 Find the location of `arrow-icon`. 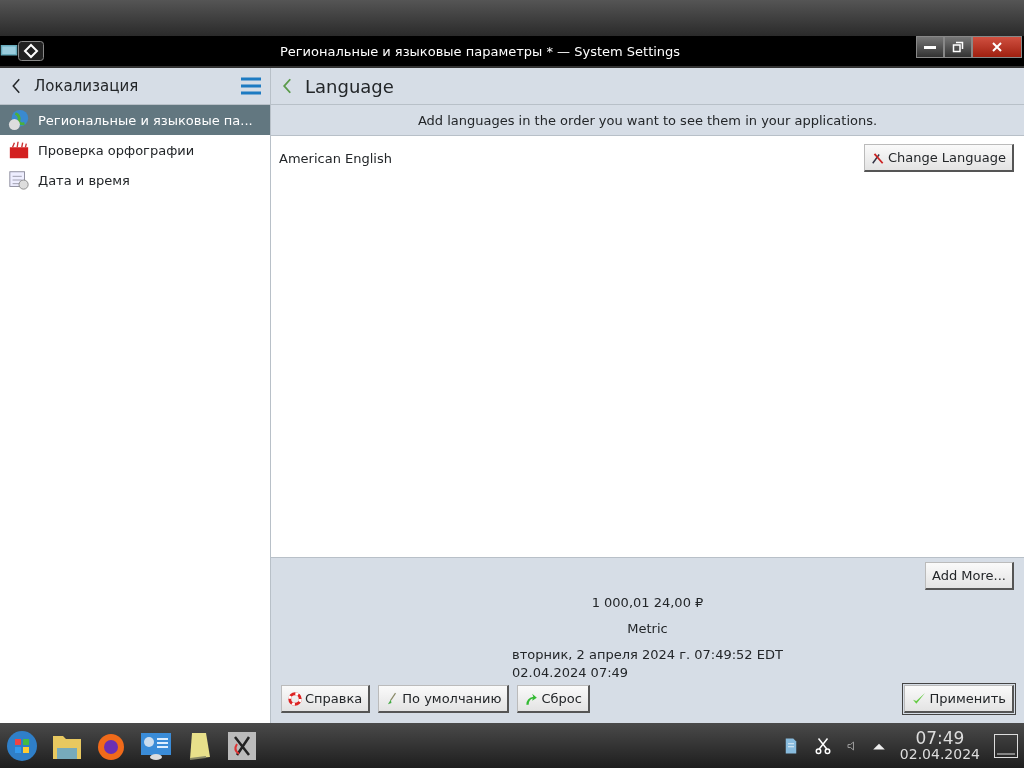

arrow-icon is located at coordinates (531, 698).